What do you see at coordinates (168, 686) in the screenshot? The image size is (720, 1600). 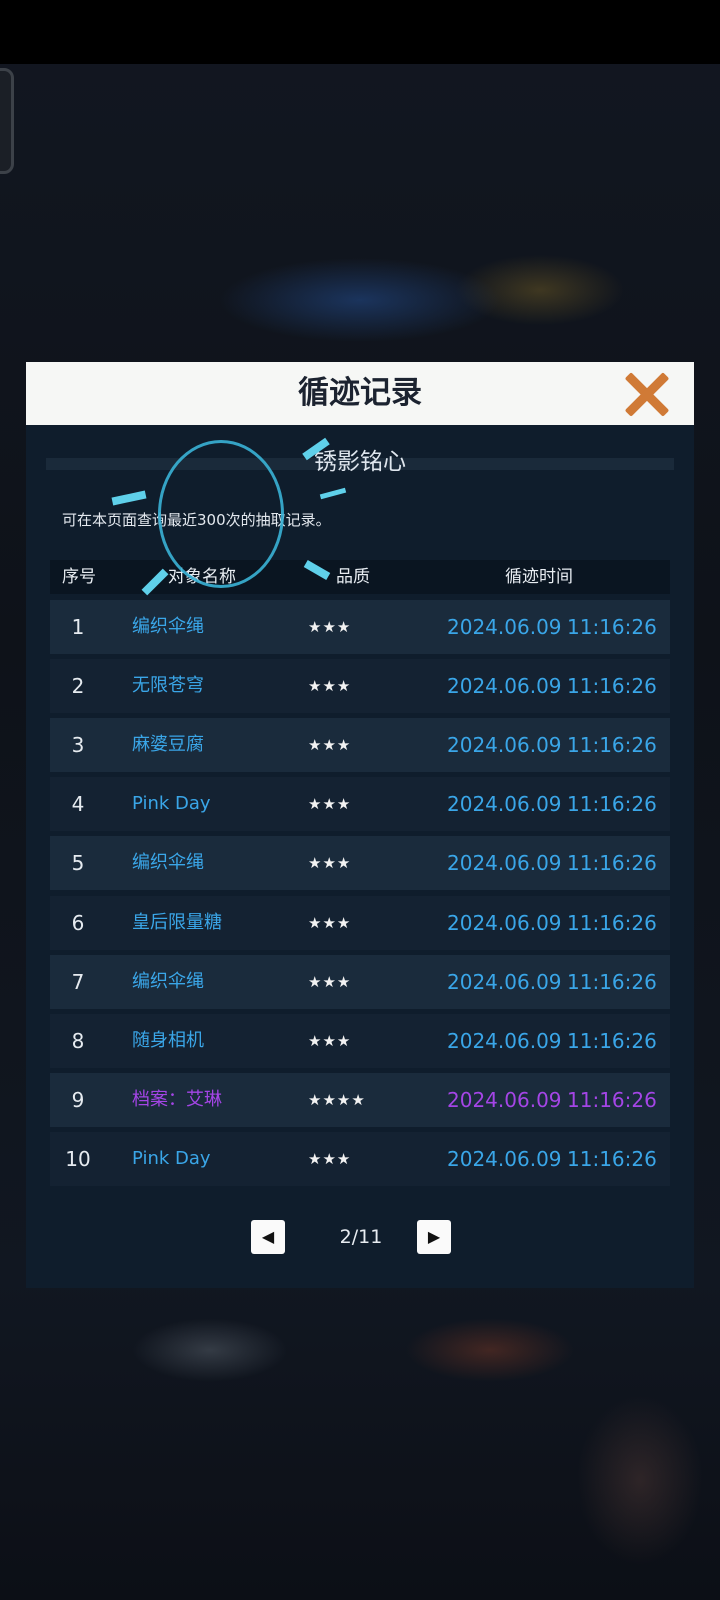 I see `row-item-name: 无限苍穹` at bounding box center [168, 686].